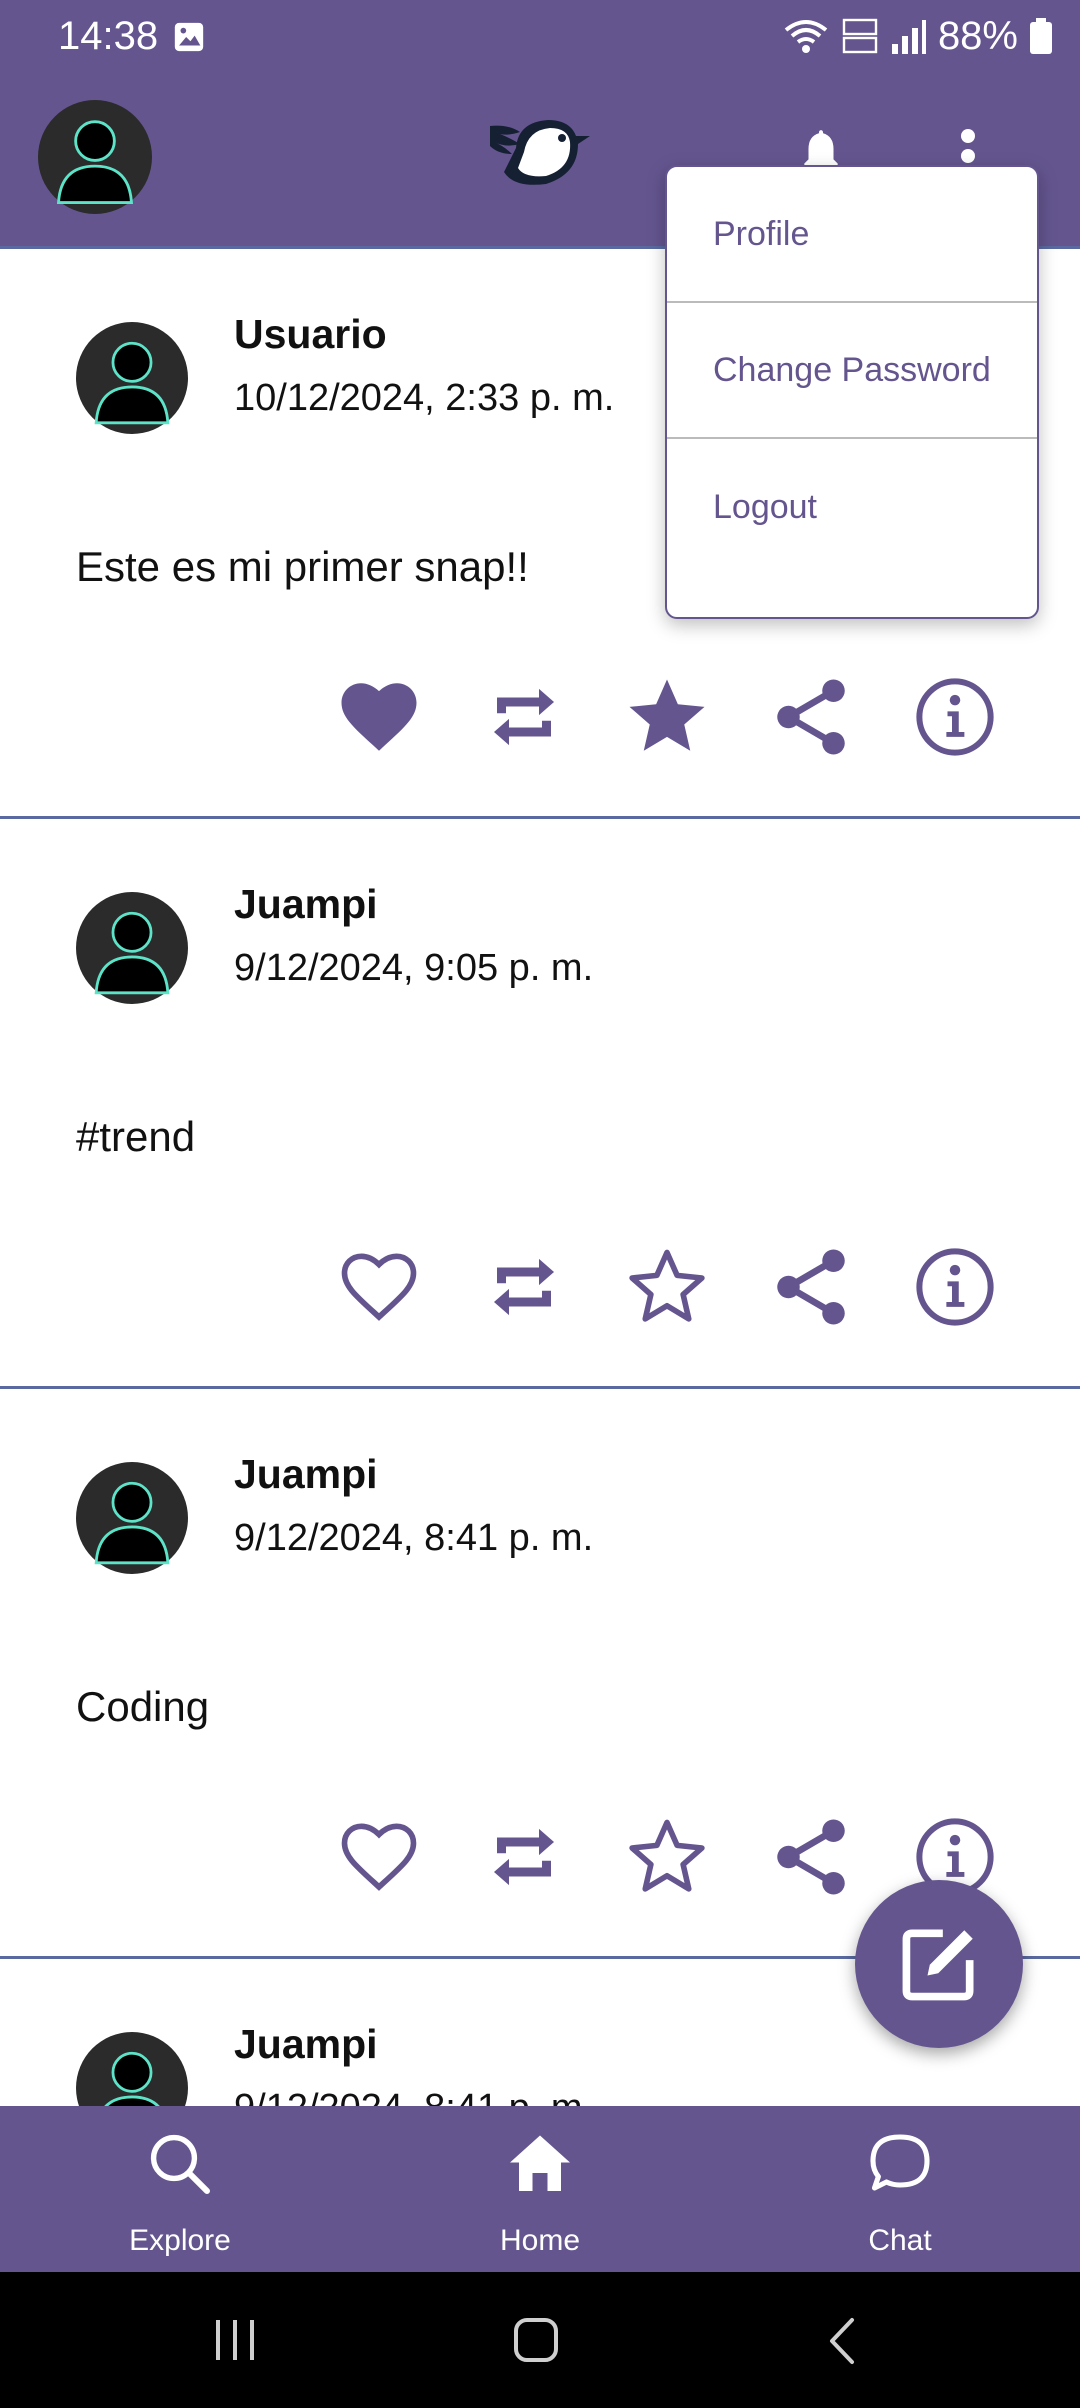 The image size is (1080, 2408). I want to click on nav-home: Home, so click(540, 2189).